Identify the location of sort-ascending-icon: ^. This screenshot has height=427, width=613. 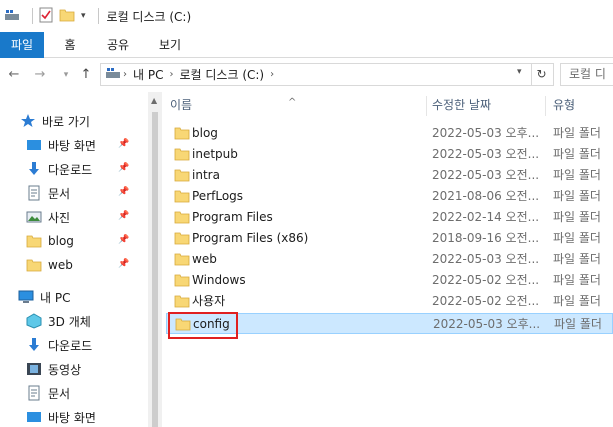
(292, 102).